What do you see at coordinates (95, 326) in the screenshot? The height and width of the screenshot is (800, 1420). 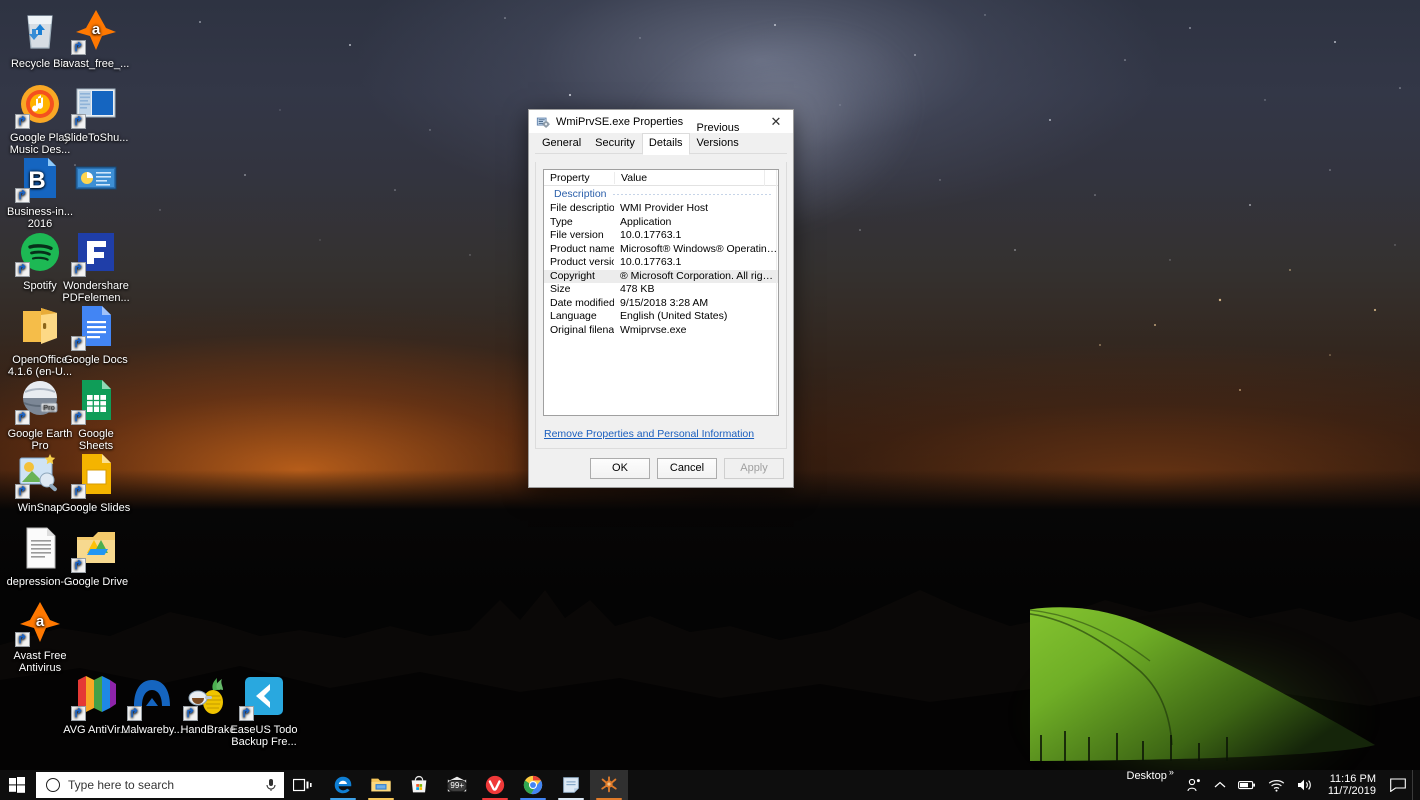 I see `google-docs-icon` at bounding box center [95, 326].